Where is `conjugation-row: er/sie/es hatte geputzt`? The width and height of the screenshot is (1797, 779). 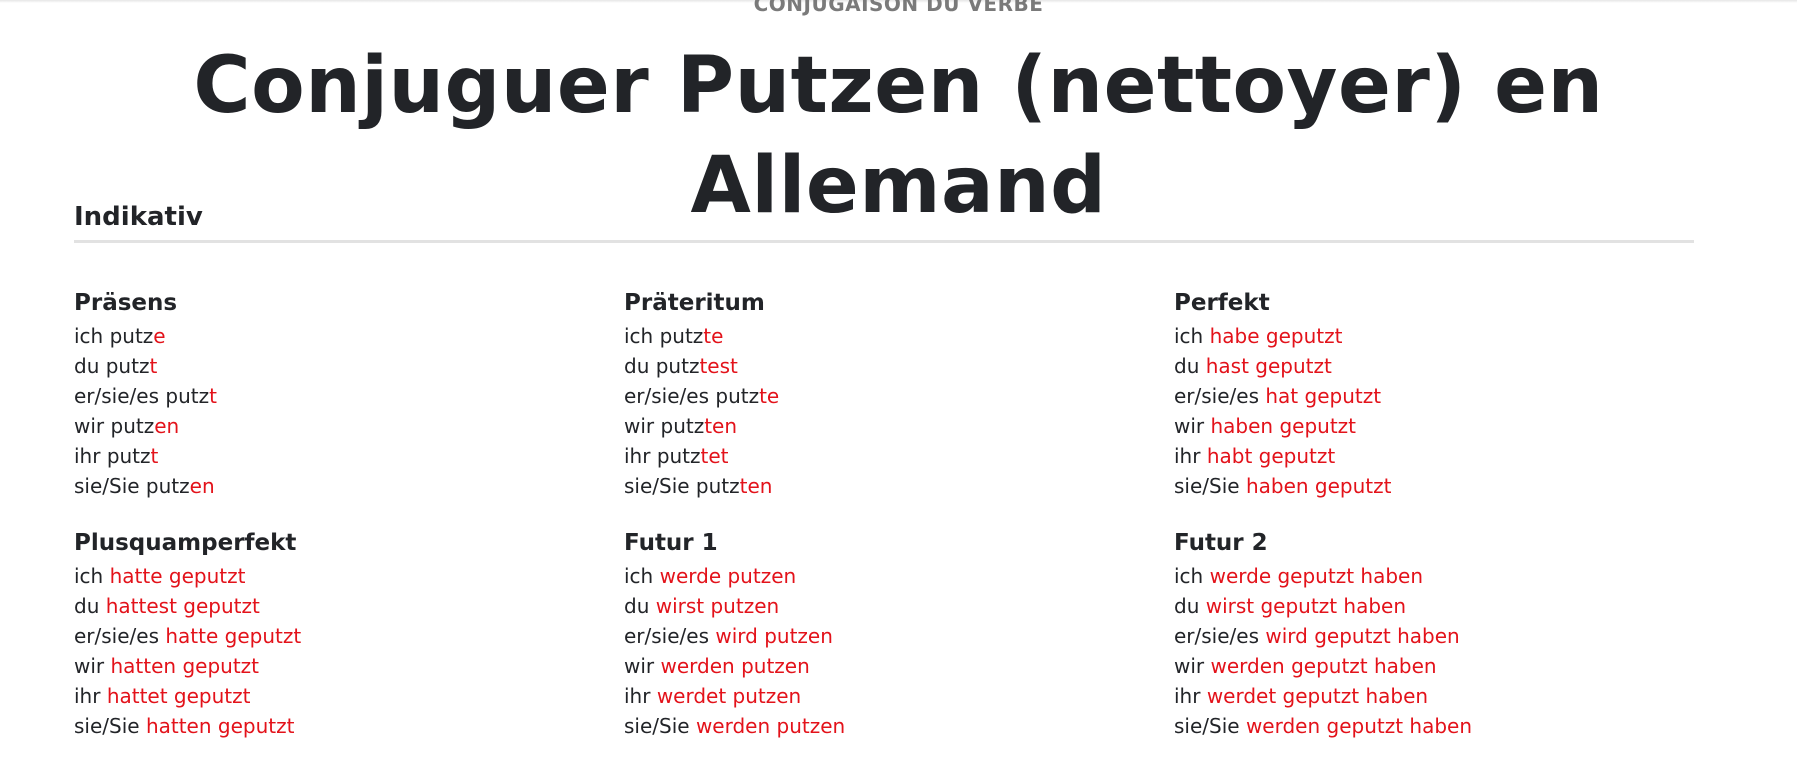 conjugation-row: er/sie/es hatte geputzt is located at coordinates (349, 636).